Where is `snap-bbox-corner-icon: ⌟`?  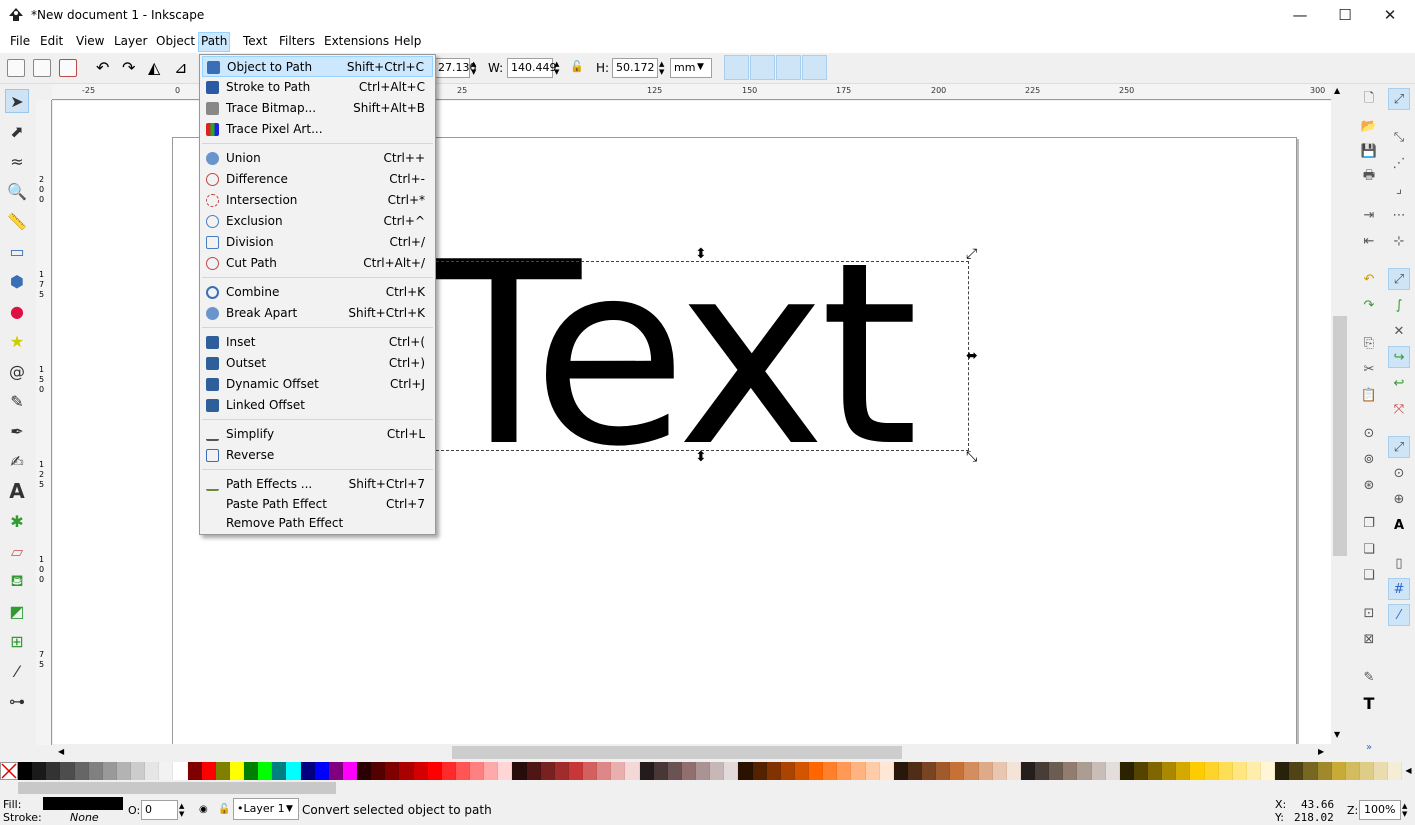 snap-bbox-corner-icon: ⌟ is located at coordinates (1399, 189).